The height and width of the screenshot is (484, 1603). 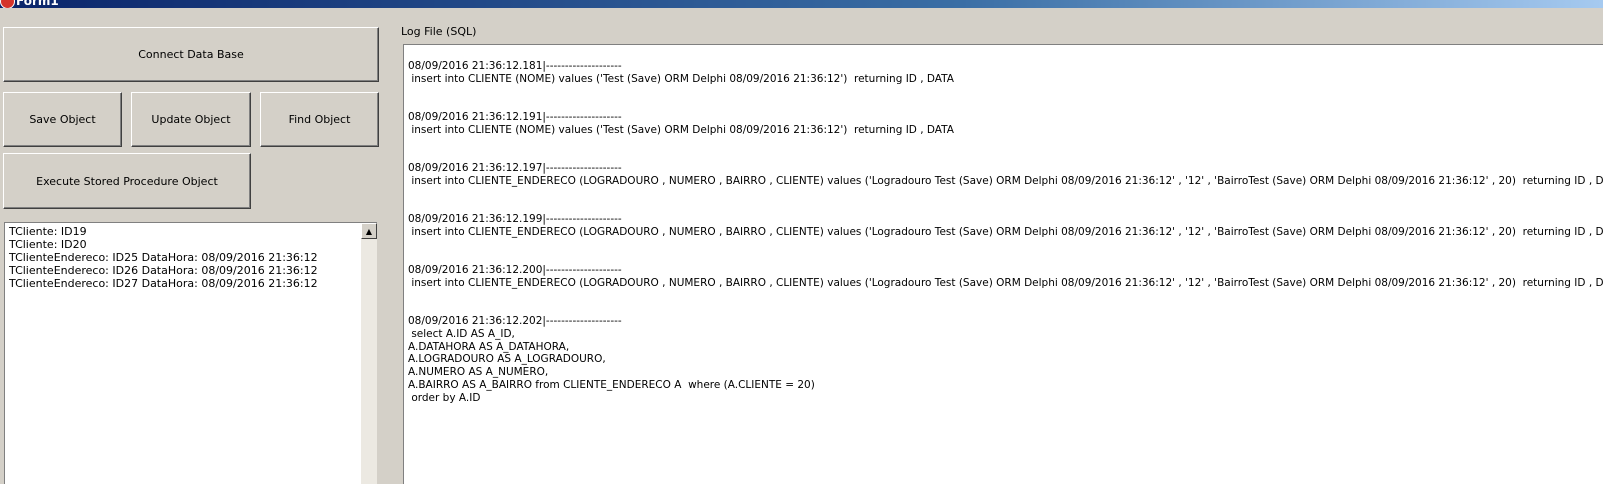 I want to click on window-title: Form1, so click(x=37, y=4).